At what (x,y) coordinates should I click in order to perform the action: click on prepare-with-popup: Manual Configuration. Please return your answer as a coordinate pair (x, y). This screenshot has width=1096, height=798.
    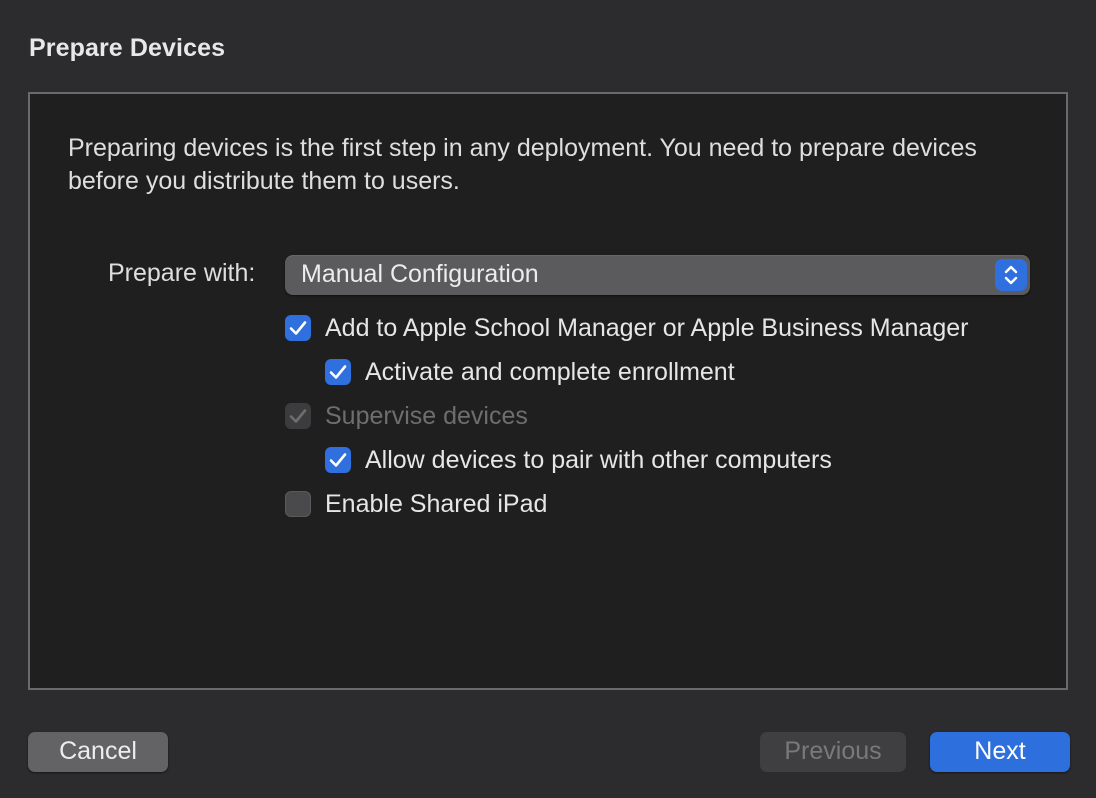
    Looking at the image, I should click on (657, 275).